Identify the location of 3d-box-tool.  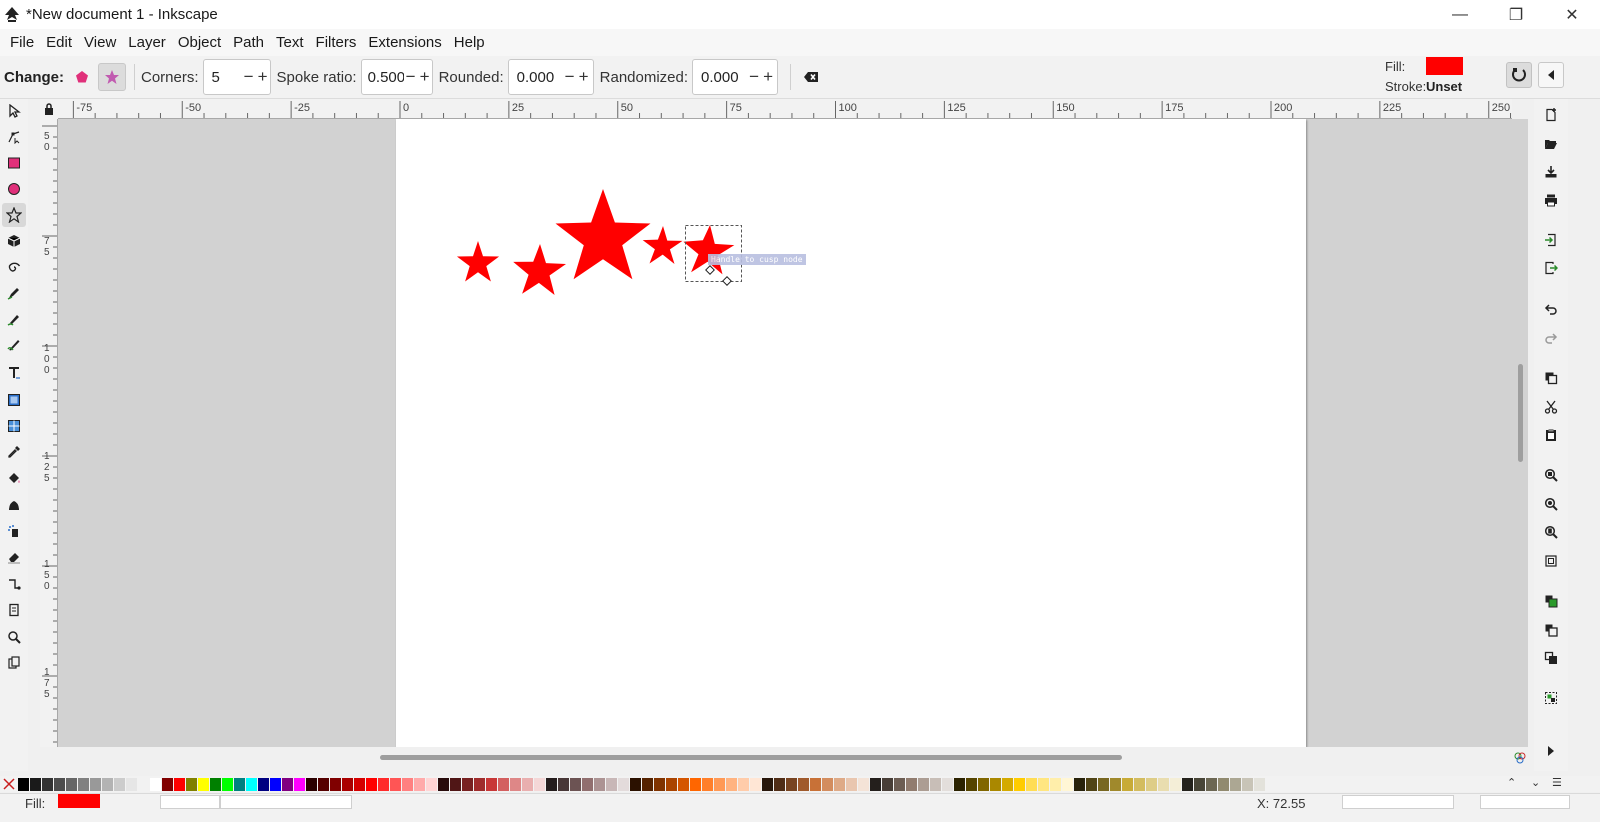
(14, 241).